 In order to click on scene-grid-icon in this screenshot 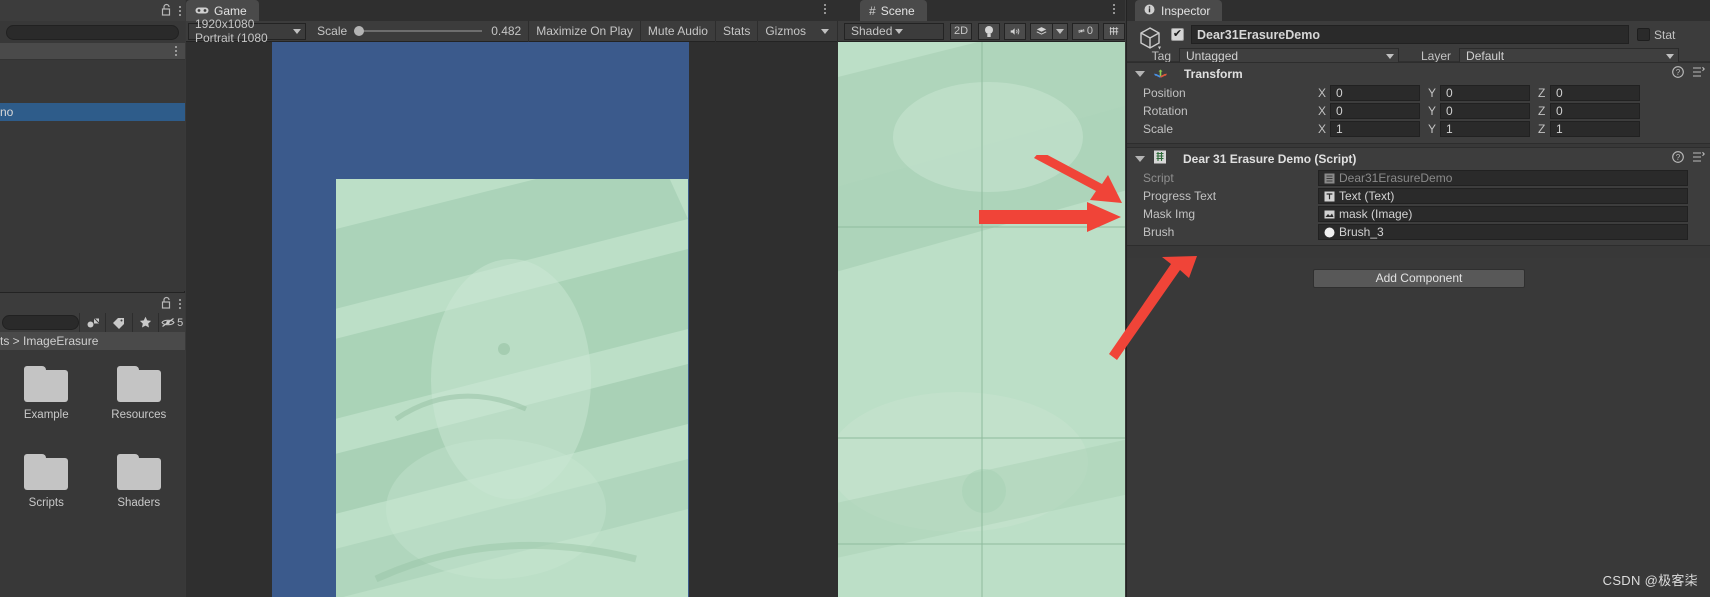, I will do `click(1114, 31)`.